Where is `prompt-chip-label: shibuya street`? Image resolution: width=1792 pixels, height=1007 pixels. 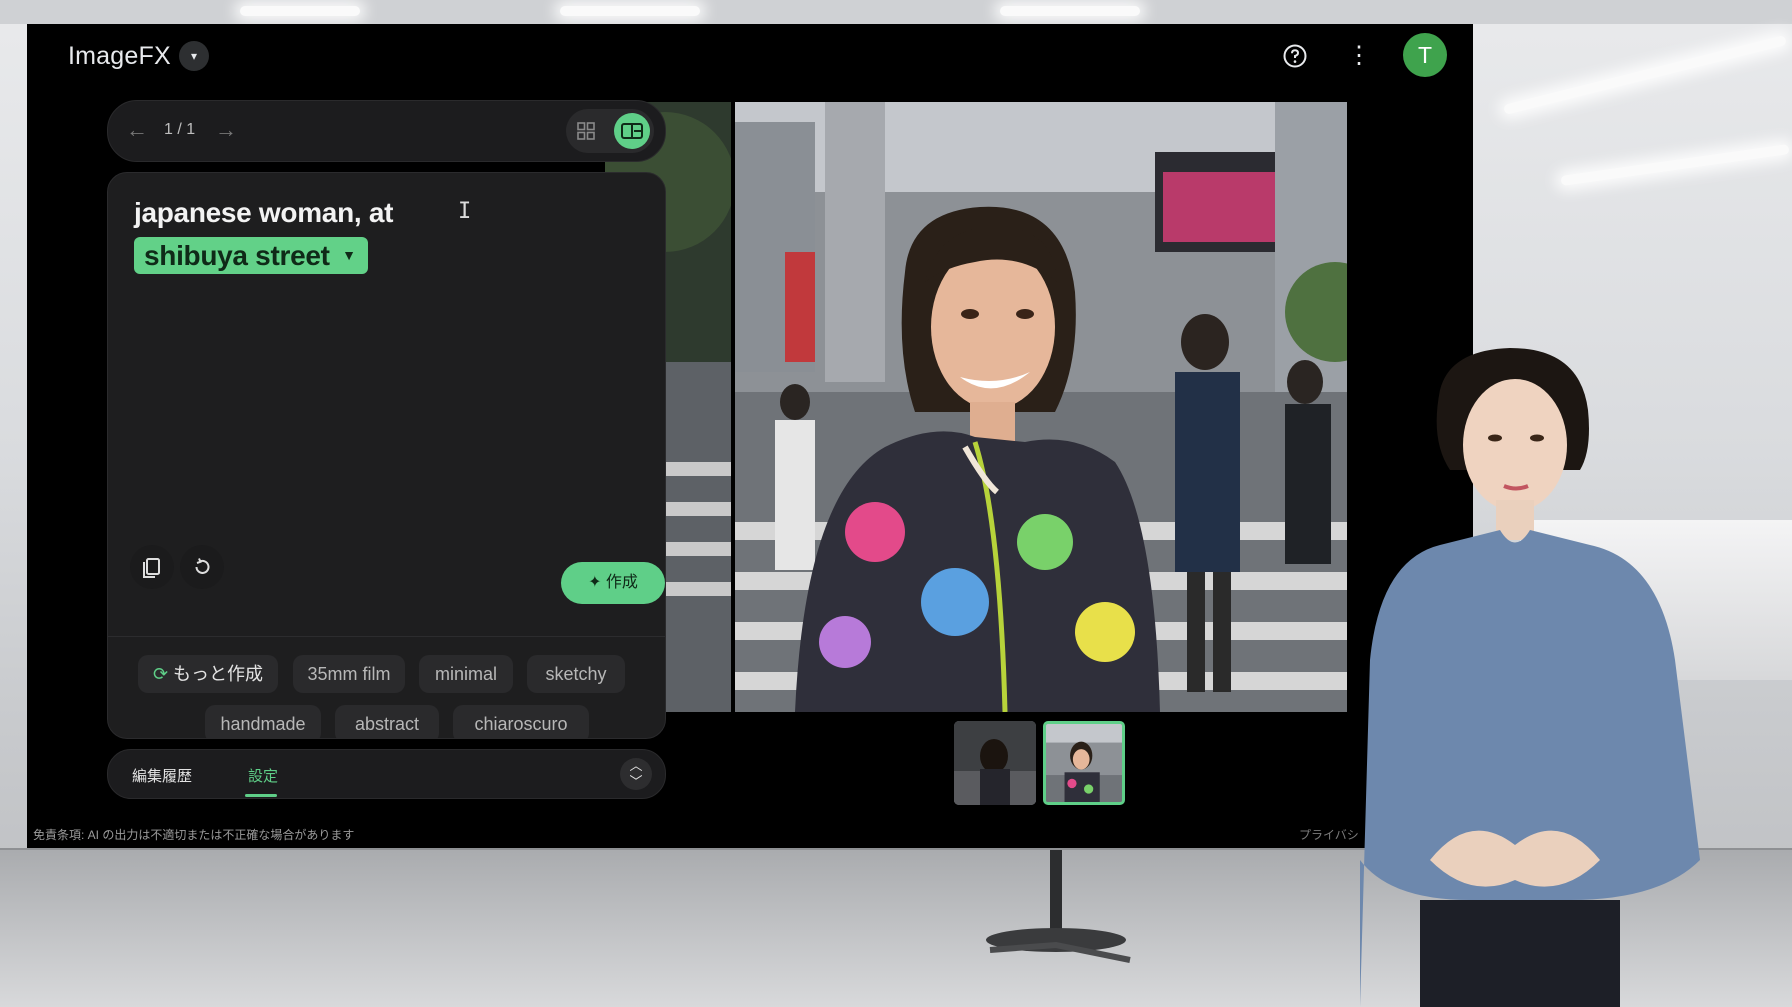
prompt-chip-label: shibuya street is located at coordinates (237, 255).